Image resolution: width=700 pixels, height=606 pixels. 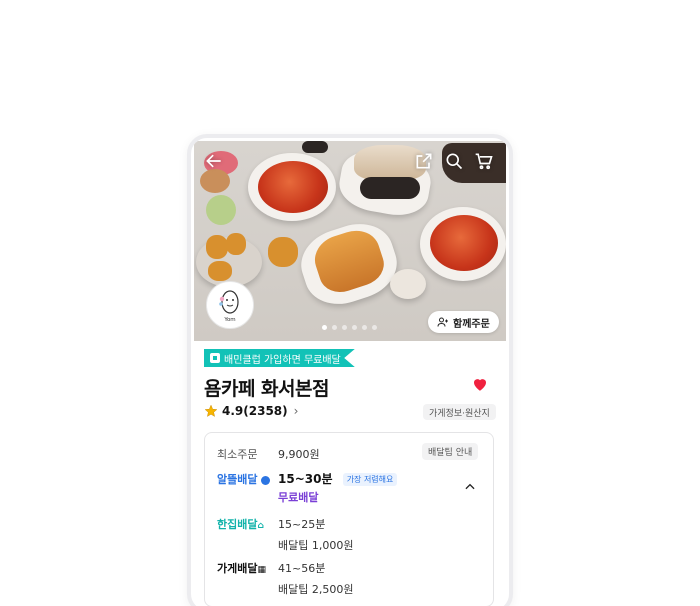 I want to click on alttle-logo-icon, so click(x=266, y=480).